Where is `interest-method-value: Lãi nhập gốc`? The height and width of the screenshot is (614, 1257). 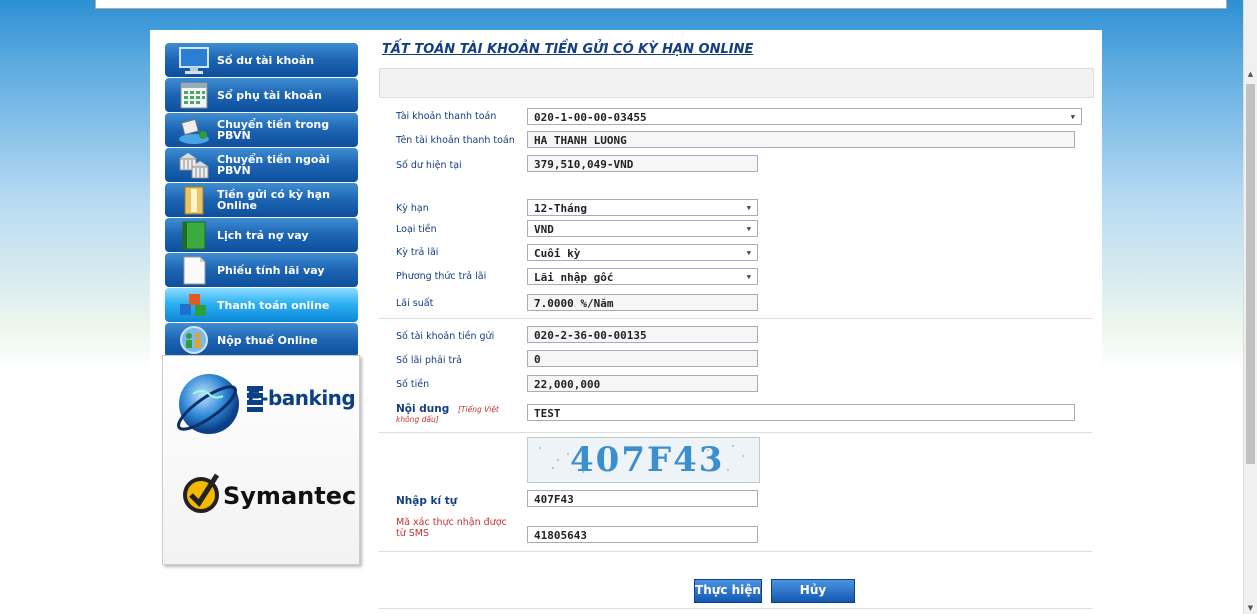 interest-method-value: Lãi nhập gốc is located at coordinates (574, 277).